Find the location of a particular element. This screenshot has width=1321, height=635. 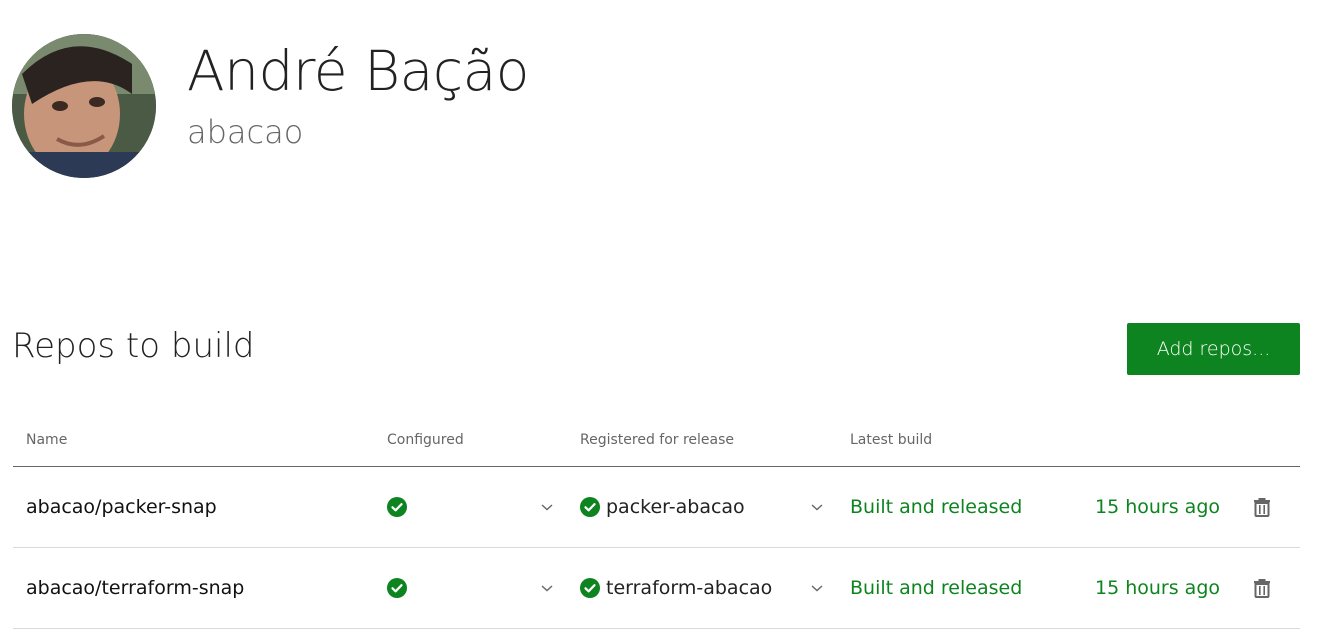

repo-name-cell: abacao/terraform-snap is located at coordinates (135, 588).